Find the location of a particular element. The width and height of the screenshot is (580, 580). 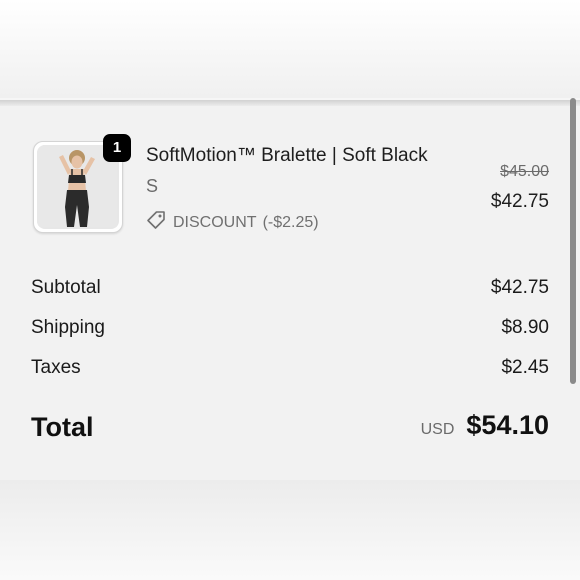

discounted-price: $42.75 is located at coordinates (519, 201).